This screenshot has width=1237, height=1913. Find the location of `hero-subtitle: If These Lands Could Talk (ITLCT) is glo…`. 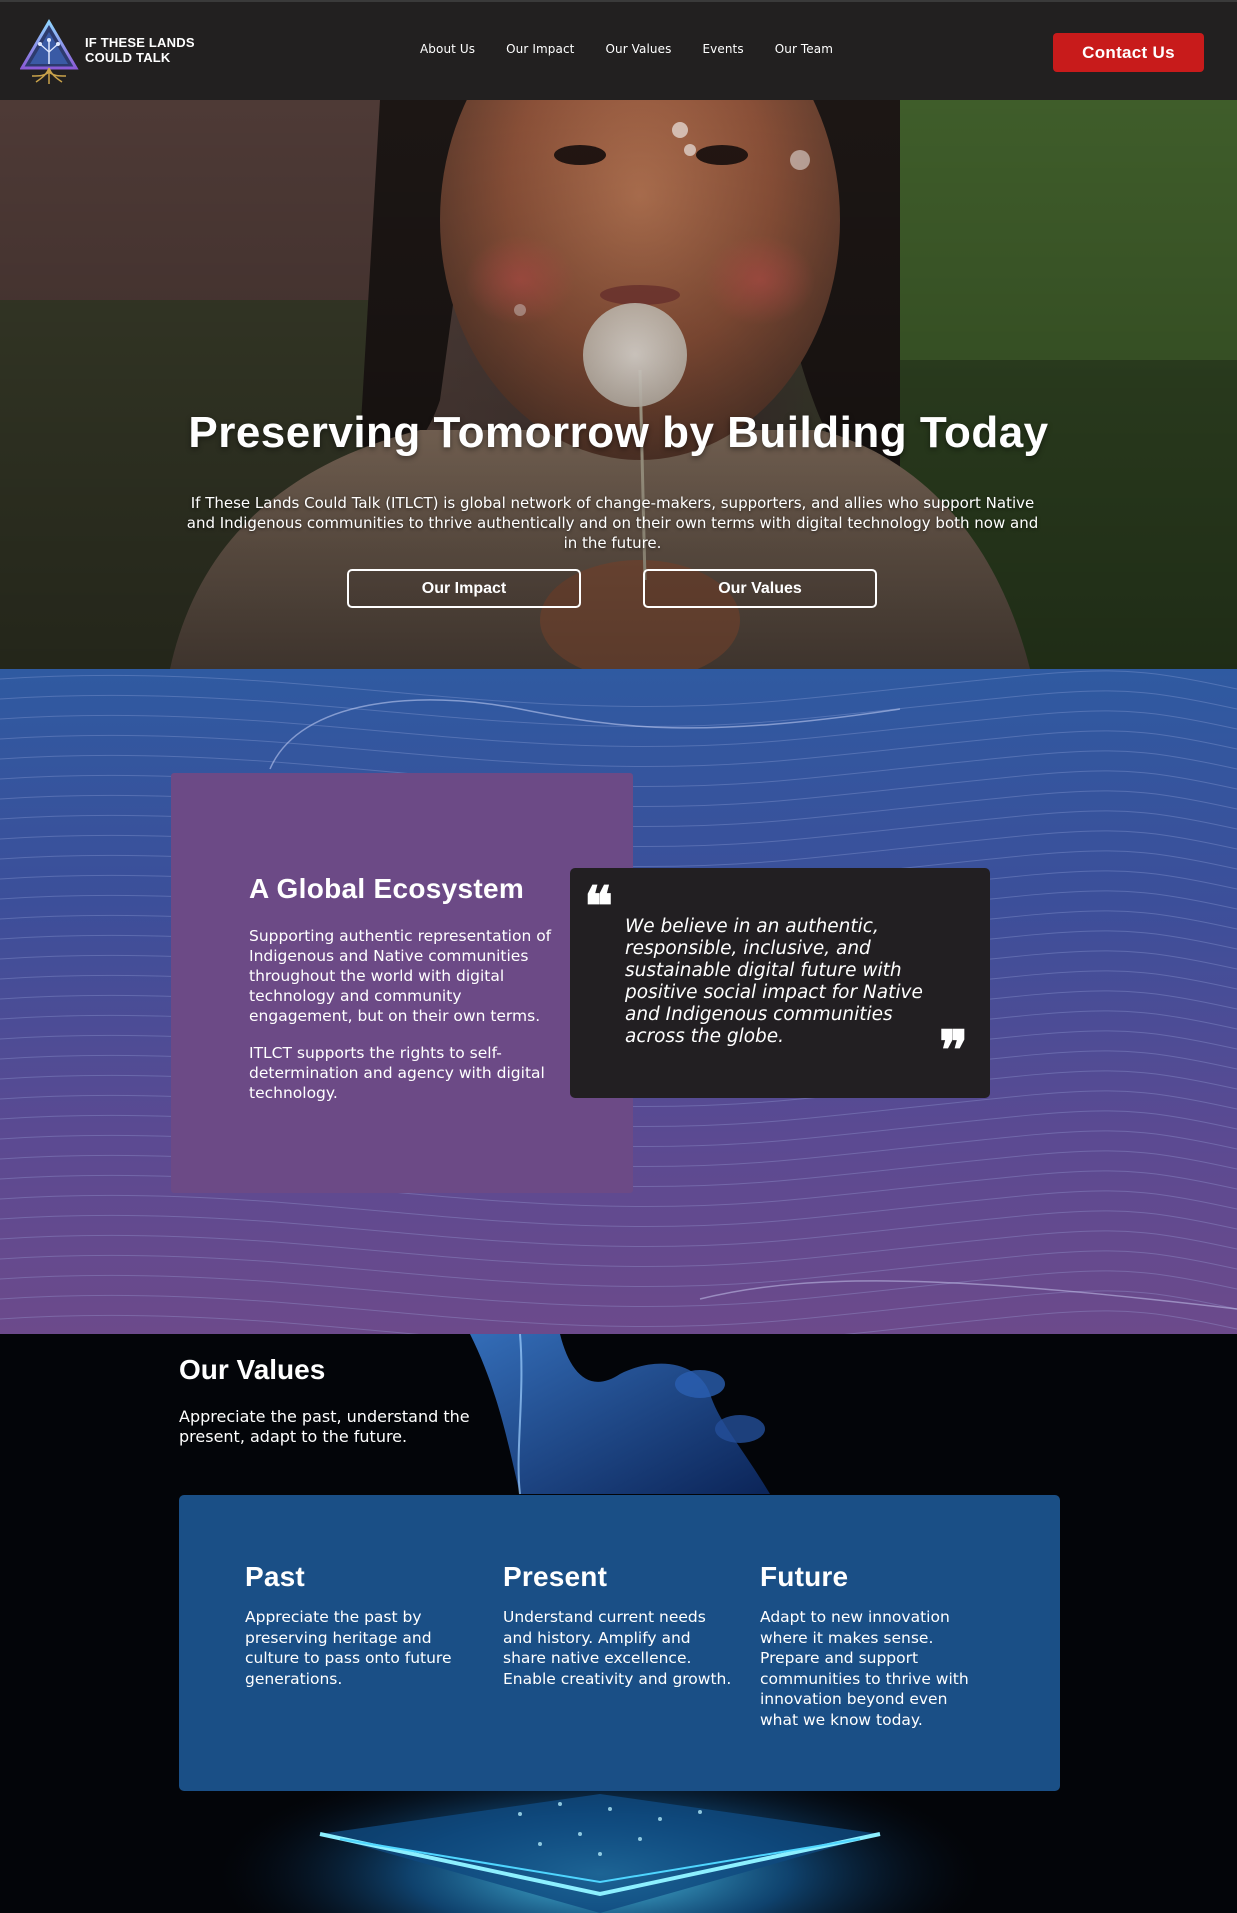

hero-subtitle: If These Lands Could Talk (ITLCT) is glo… is located at coordinates (612, 523).